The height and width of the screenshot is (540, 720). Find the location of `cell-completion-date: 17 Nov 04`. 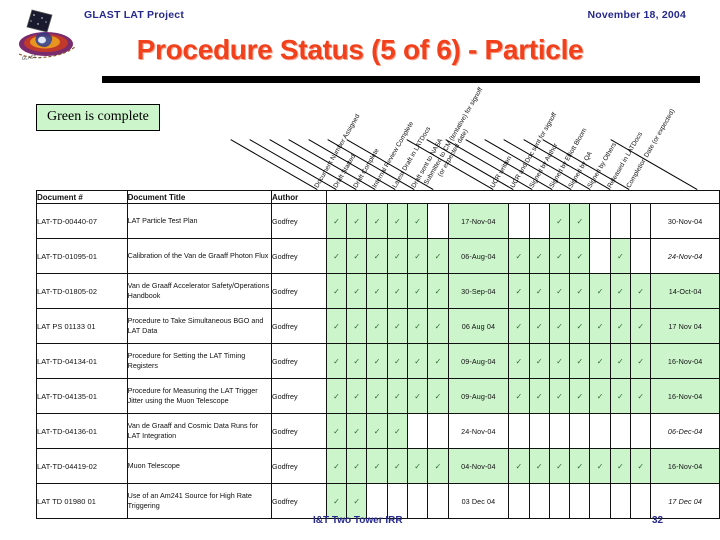

cell-completion-date: 17 Nov 04 is located at coordinates (685, 326).